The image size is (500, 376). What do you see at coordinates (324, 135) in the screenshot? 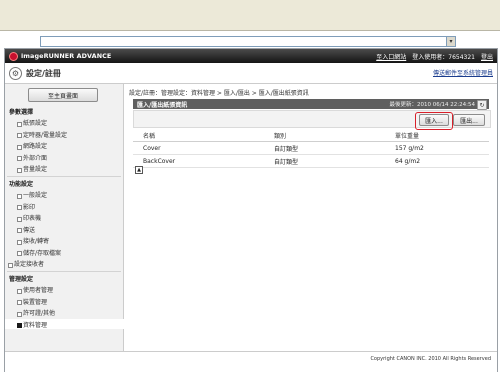
I see `col-type-header: 類別` at bounding box center [324, 135].